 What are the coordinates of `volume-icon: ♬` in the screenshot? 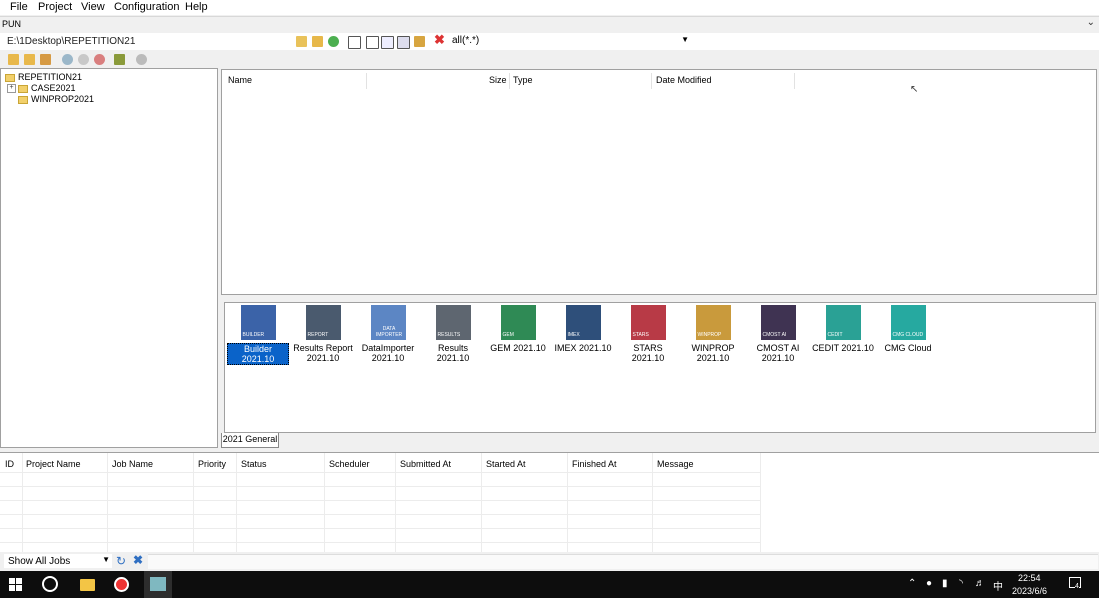 It's located at (980, 583).